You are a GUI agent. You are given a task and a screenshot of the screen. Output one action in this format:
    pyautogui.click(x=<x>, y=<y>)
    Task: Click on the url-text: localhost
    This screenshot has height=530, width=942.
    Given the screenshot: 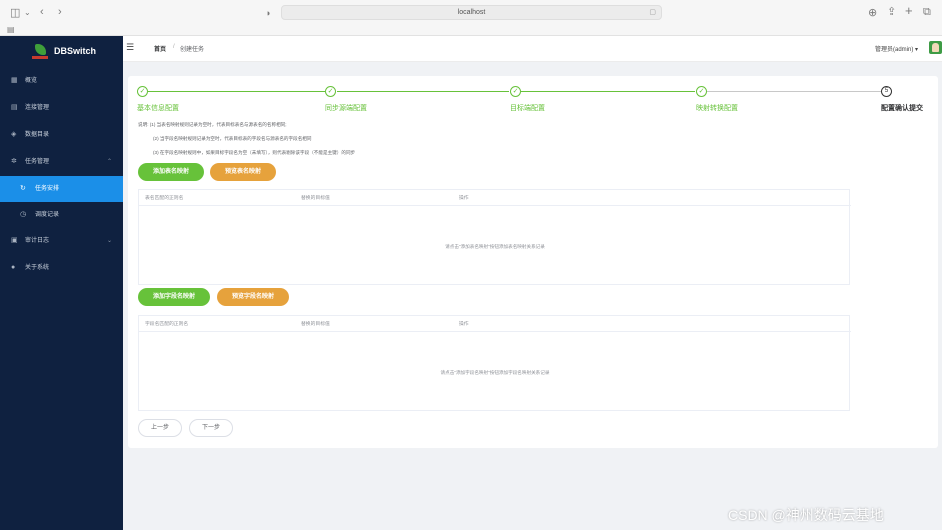 What is the action you would take?
    pyautogui.click(x=471, y=12)
    